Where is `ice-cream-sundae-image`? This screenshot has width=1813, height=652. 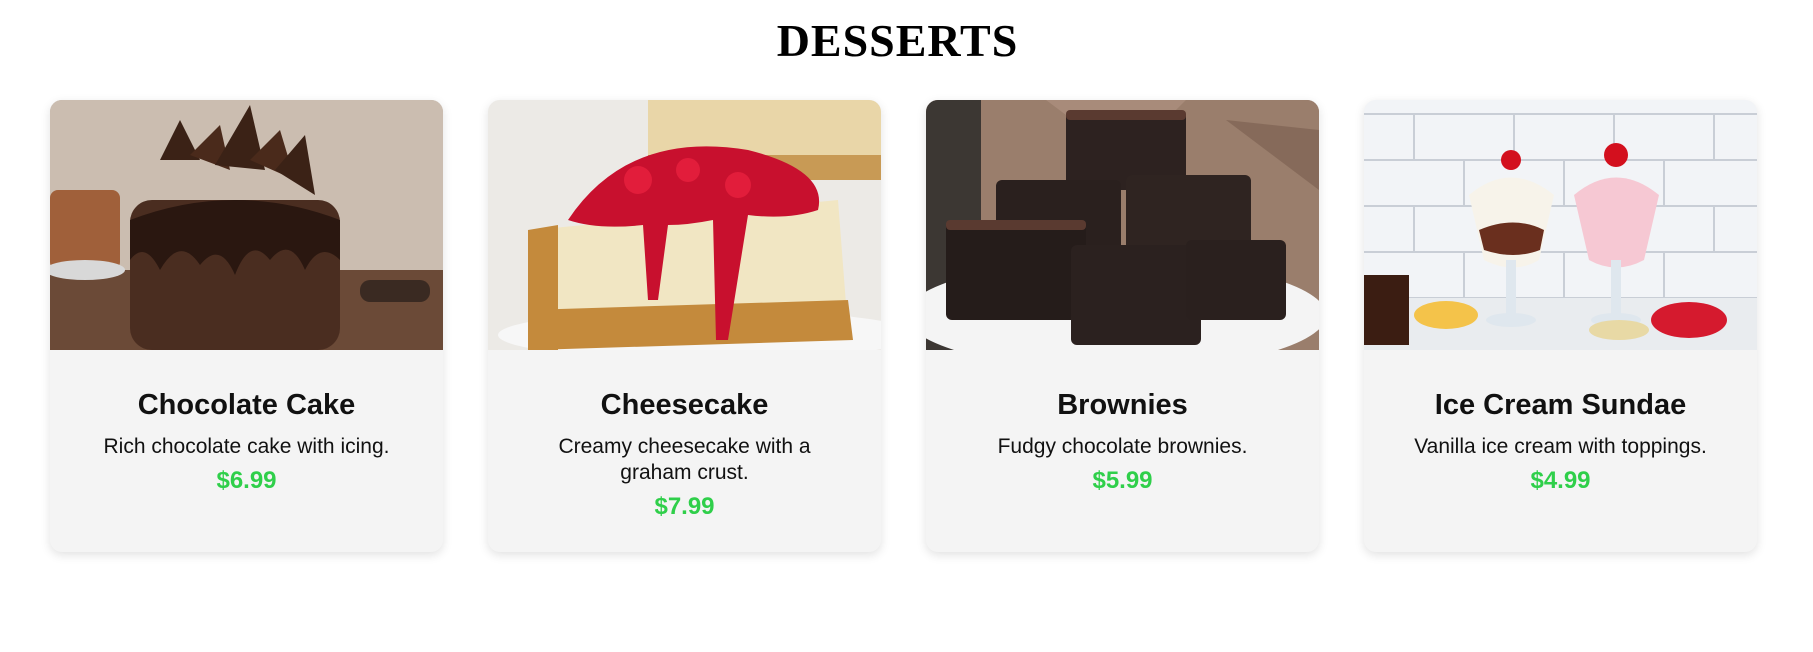 ice-cream-sundae-image is located at coordinates (1560, 225).